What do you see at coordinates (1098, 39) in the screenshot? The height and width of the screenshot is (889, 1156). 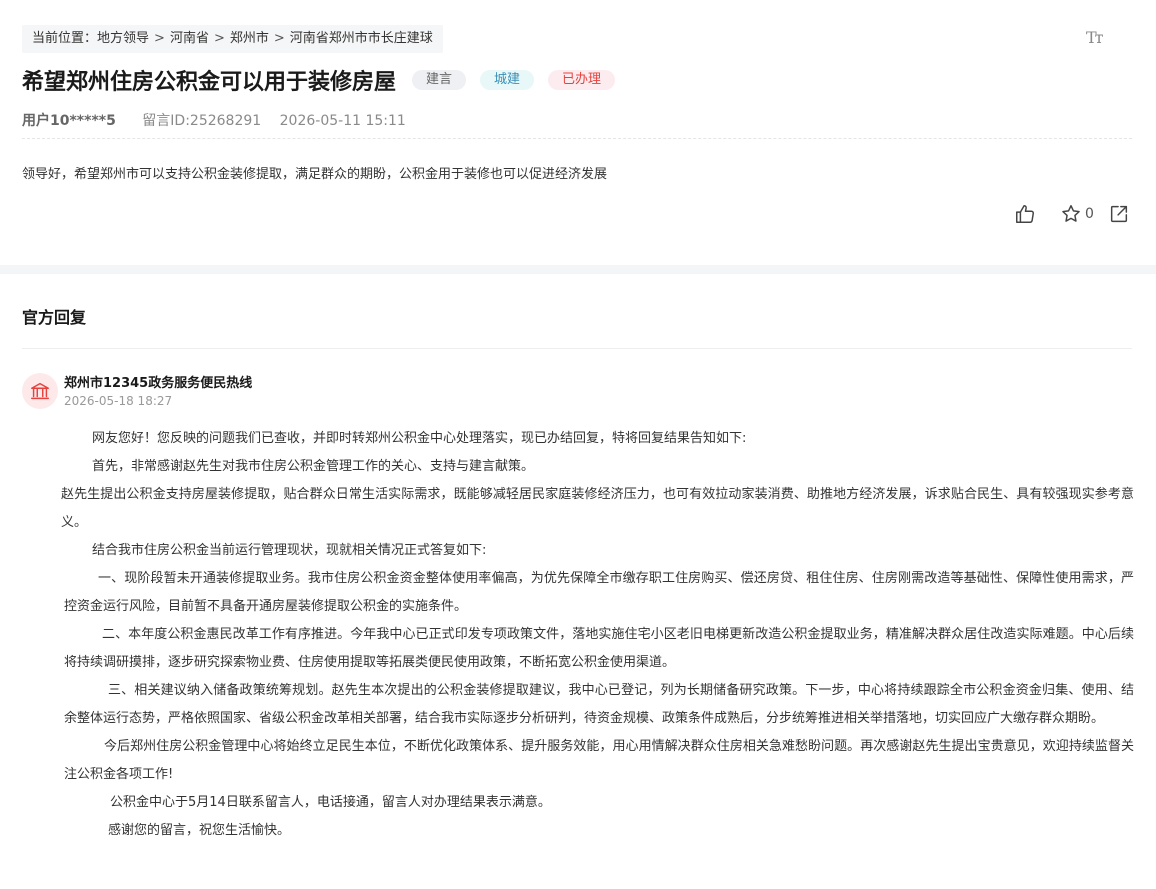 I see `font-size-icon: Tт` at bounding box center [1098, 39].